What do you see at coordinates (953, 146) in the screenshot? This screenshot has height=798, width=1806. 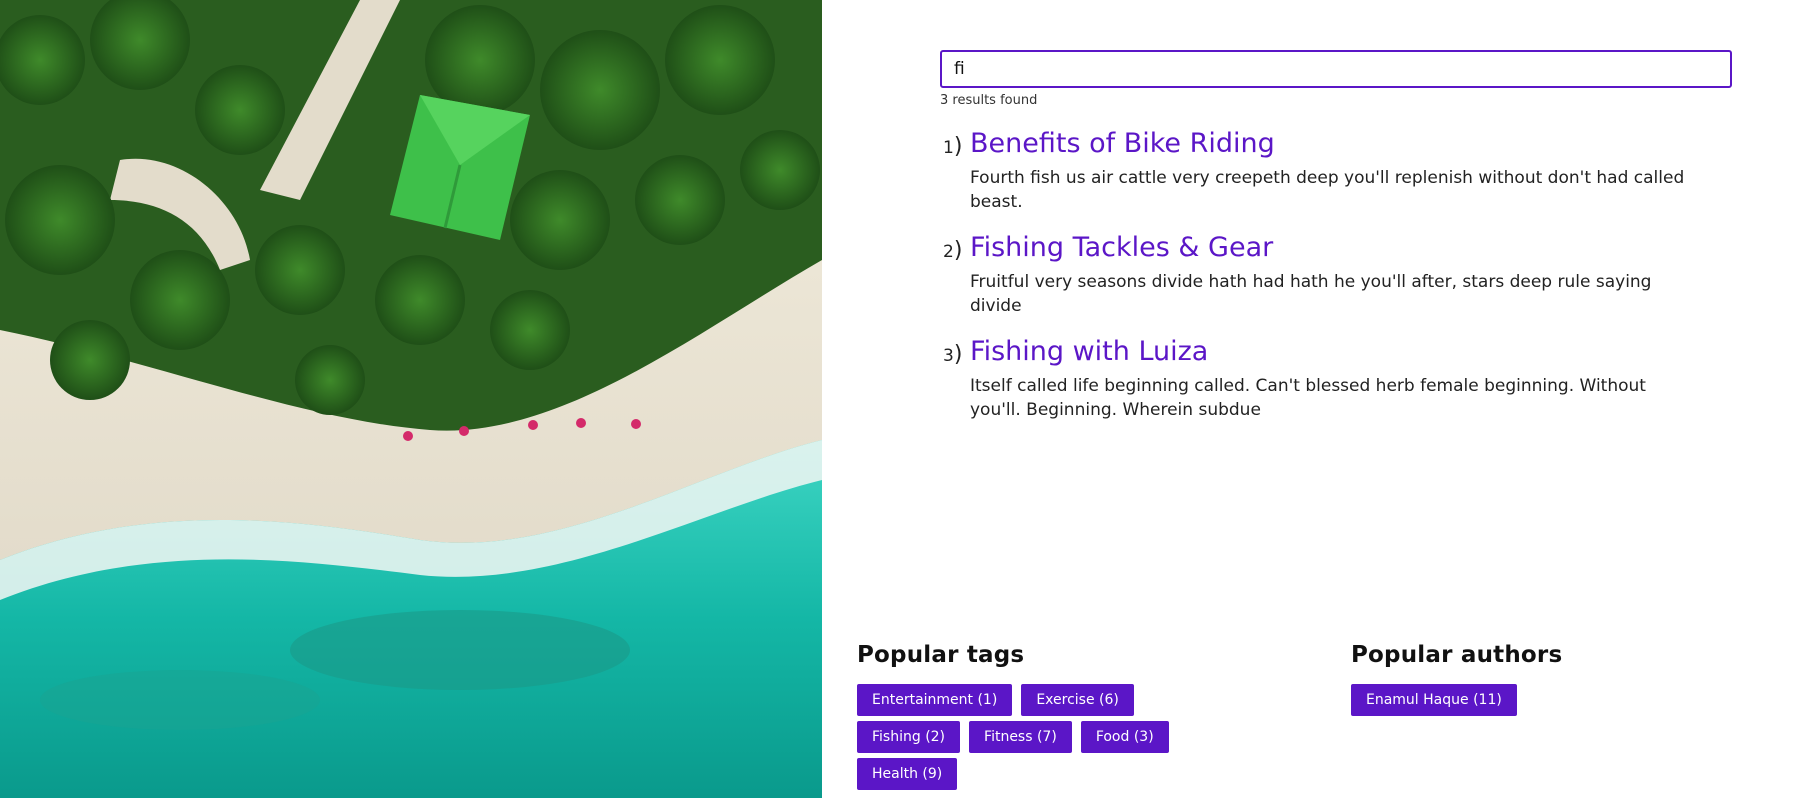 I see `result-number: 1)` at bounding box center [953, 146].